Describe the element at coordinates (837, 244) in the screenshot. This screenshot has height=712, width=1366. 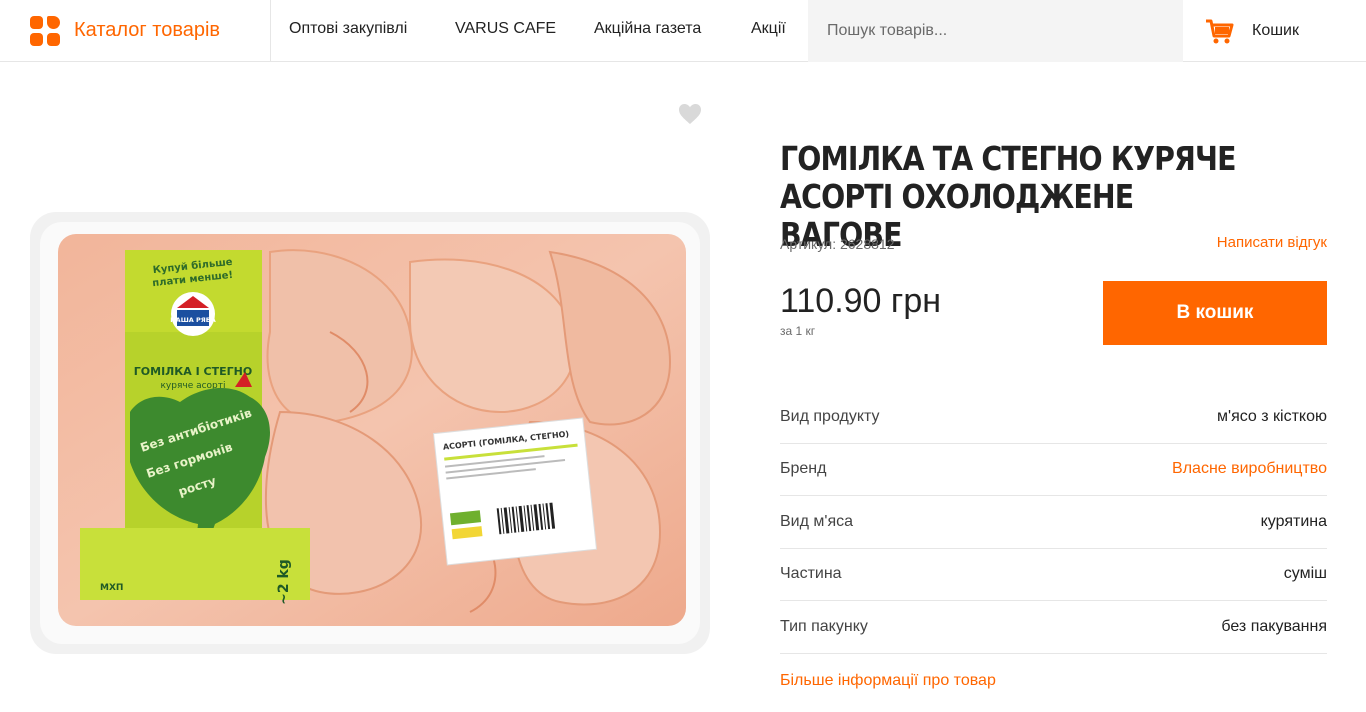
I see `product-sku: Артикул: 2628812` at that location.